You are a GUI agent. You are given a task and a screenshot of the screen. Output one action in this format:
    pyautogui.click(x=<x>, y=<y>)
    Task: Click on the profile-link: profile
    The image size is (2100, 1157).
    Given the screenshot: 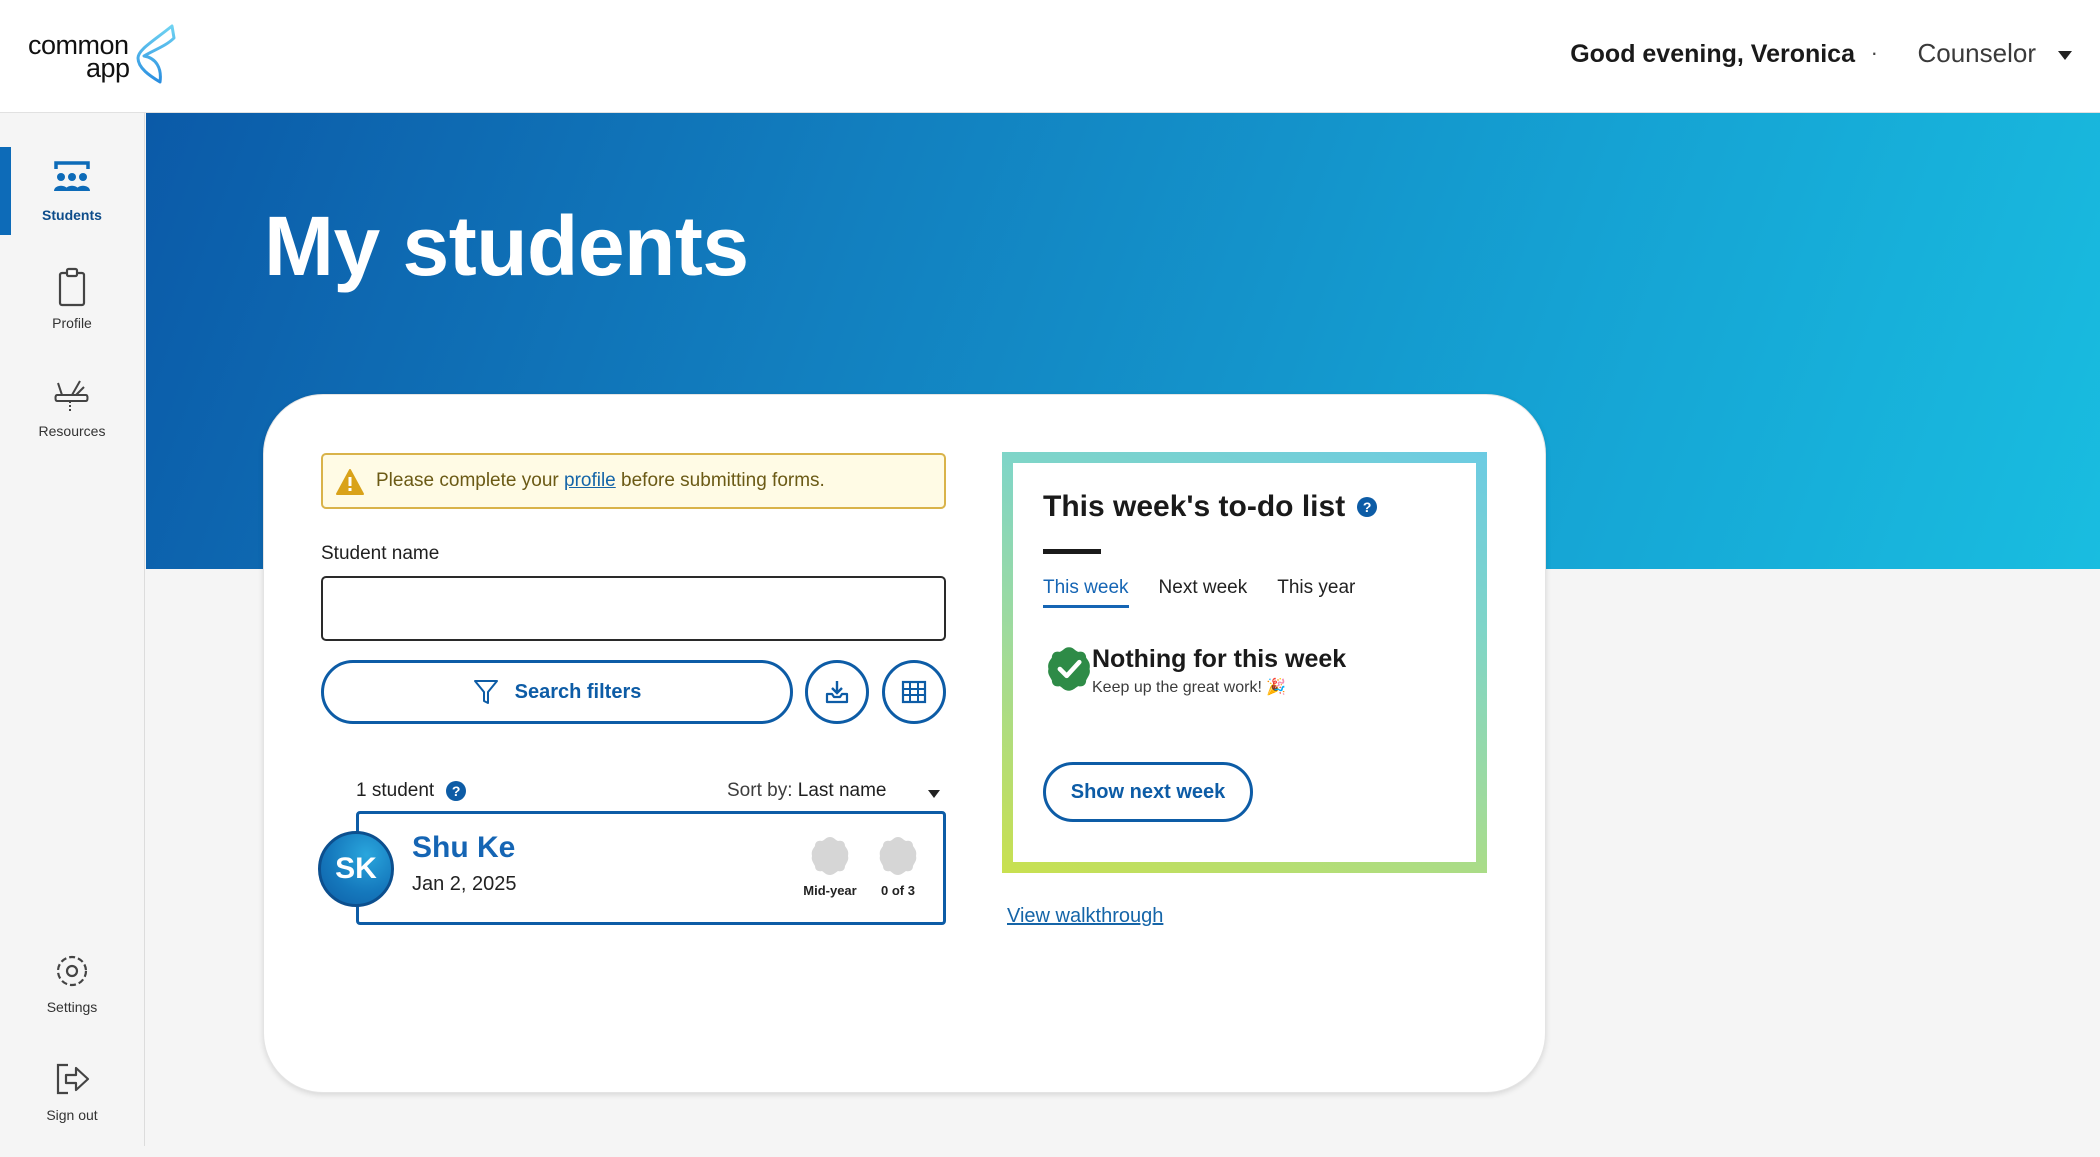 What is the action you would take?
    pyautogui.click(x=590, y=480)
    